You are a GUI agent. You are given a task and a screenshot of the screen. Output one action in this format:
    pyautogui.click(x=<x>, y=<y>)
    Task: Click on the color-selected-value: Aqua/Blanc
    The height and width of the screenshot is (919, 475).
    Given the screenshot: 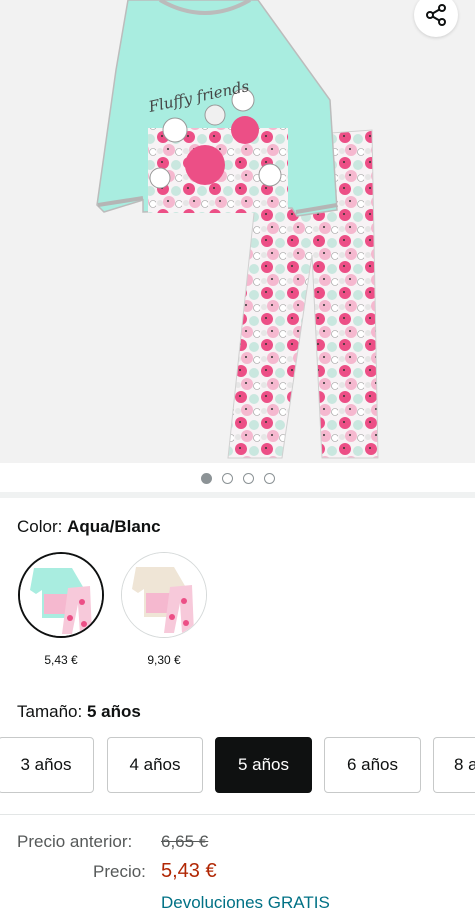 What is the action you would take?
    pyautogui.click(x=114, y=526)
    